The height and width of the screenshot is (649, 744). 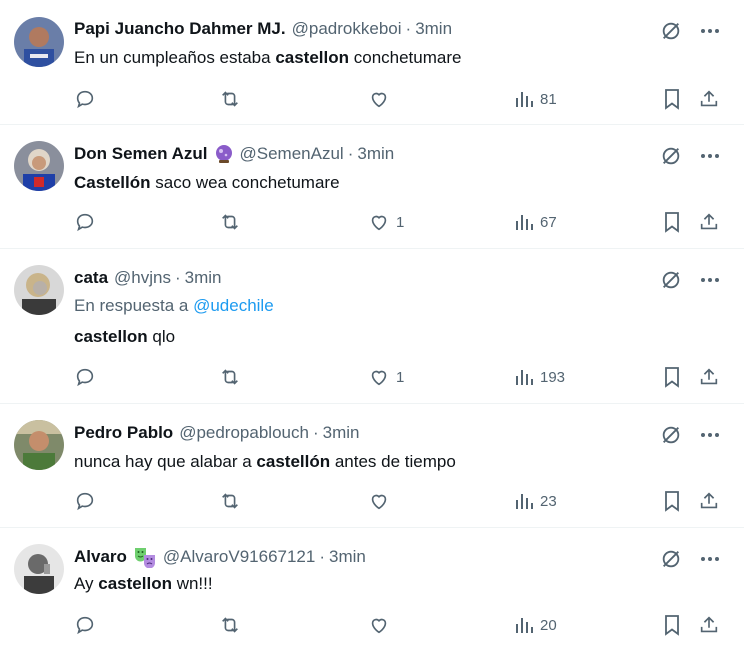 What do you see at coordinates (312, 57) in the screenshot?
I see `tweet-text-highlight: castellon` at bounding box center [312, 57].